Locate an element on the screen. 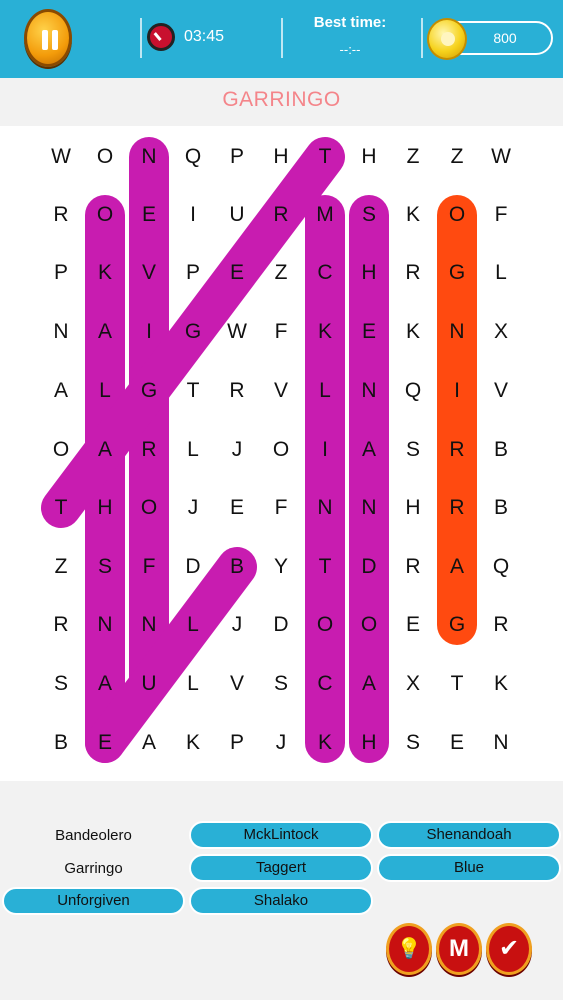 The width and height of the screenshot is (563, 1000). grid-cell: Y is located at coordinates (281, 567).